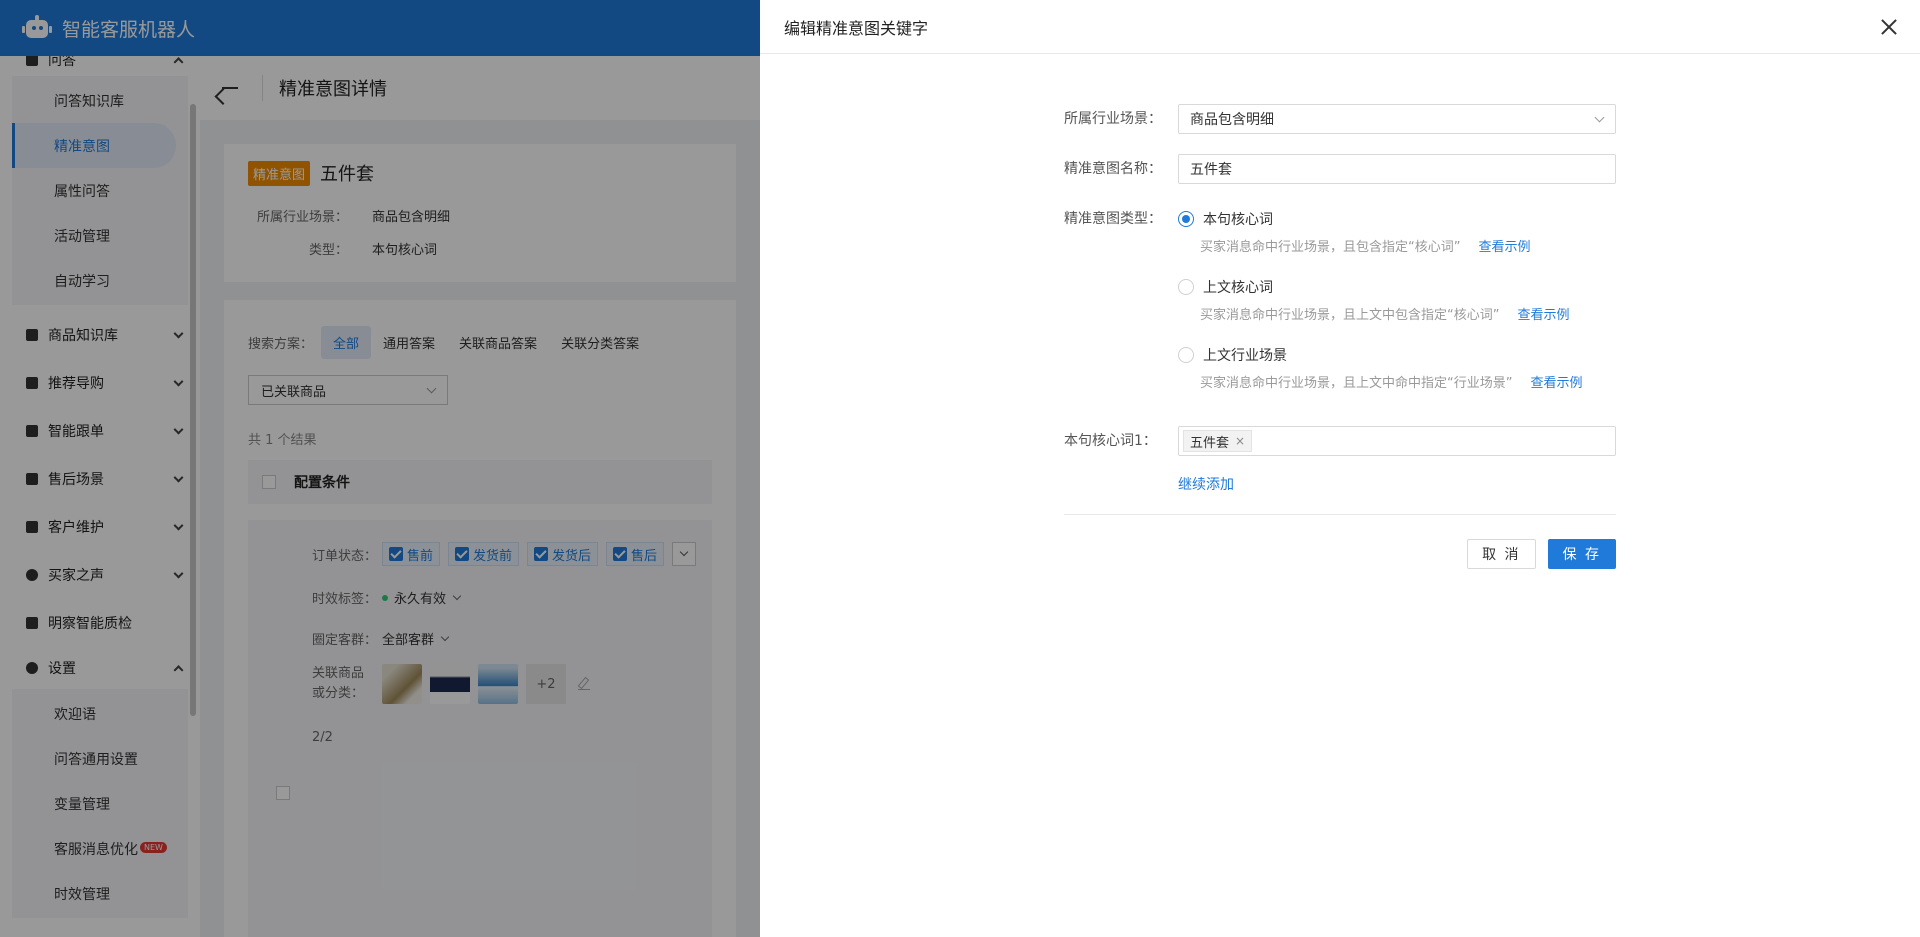 Image resolution: width=1920 pixels, height=937 pixels. What do you see at coordinates (1356, 383) in the screenshot?
I see `radio-description: 买家消息命中行业场景，且上文中命中指定“行业场景”` at bounding box center [1356, 383].